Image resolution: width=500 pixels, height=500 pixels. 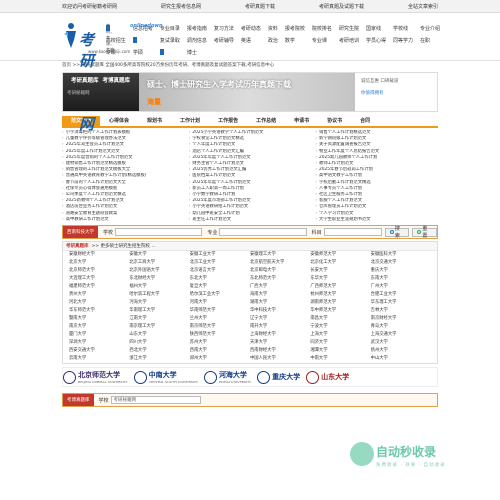 What do you see at coordinates (401, 327) in the screenshot?
I see `school-link: 青岛大学` at bounding box center [401, 327].